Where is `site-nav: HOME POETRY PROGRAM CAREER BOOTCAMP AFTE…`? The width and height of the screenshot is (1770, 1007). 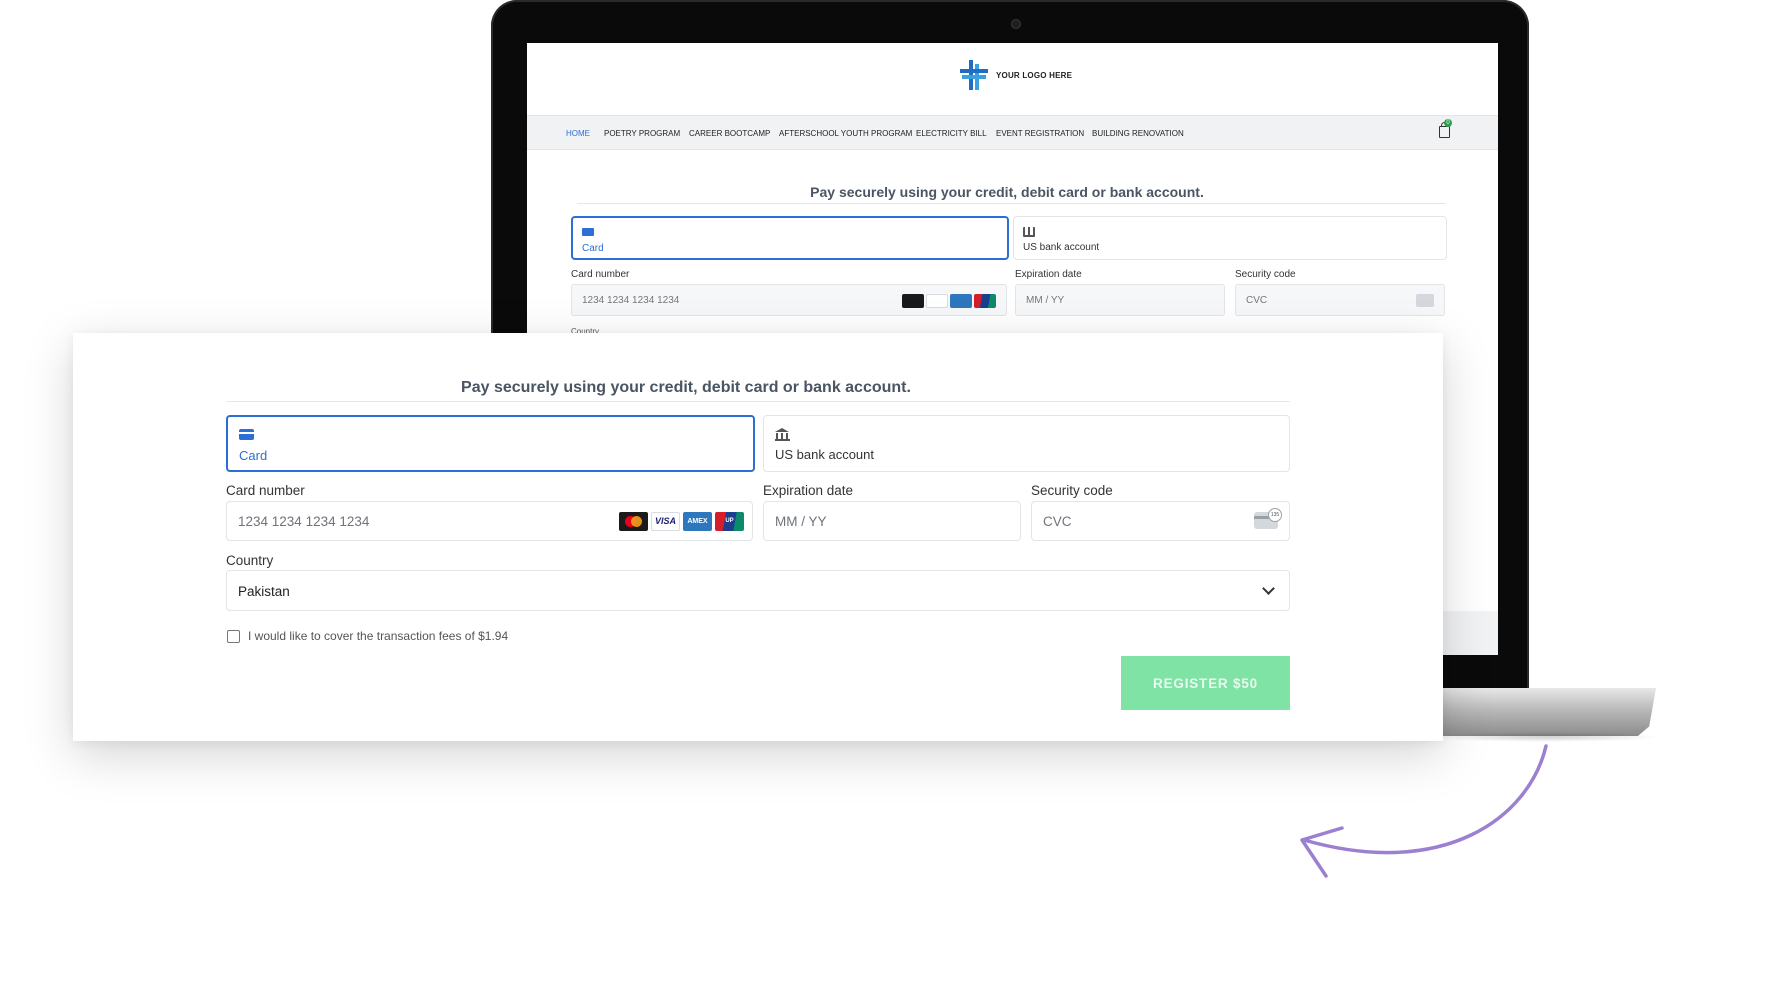
site-nav: HOME POETRY PROGRAM CAREER BOOTCAMP AFTE… is located at coordinates (1012, 132).